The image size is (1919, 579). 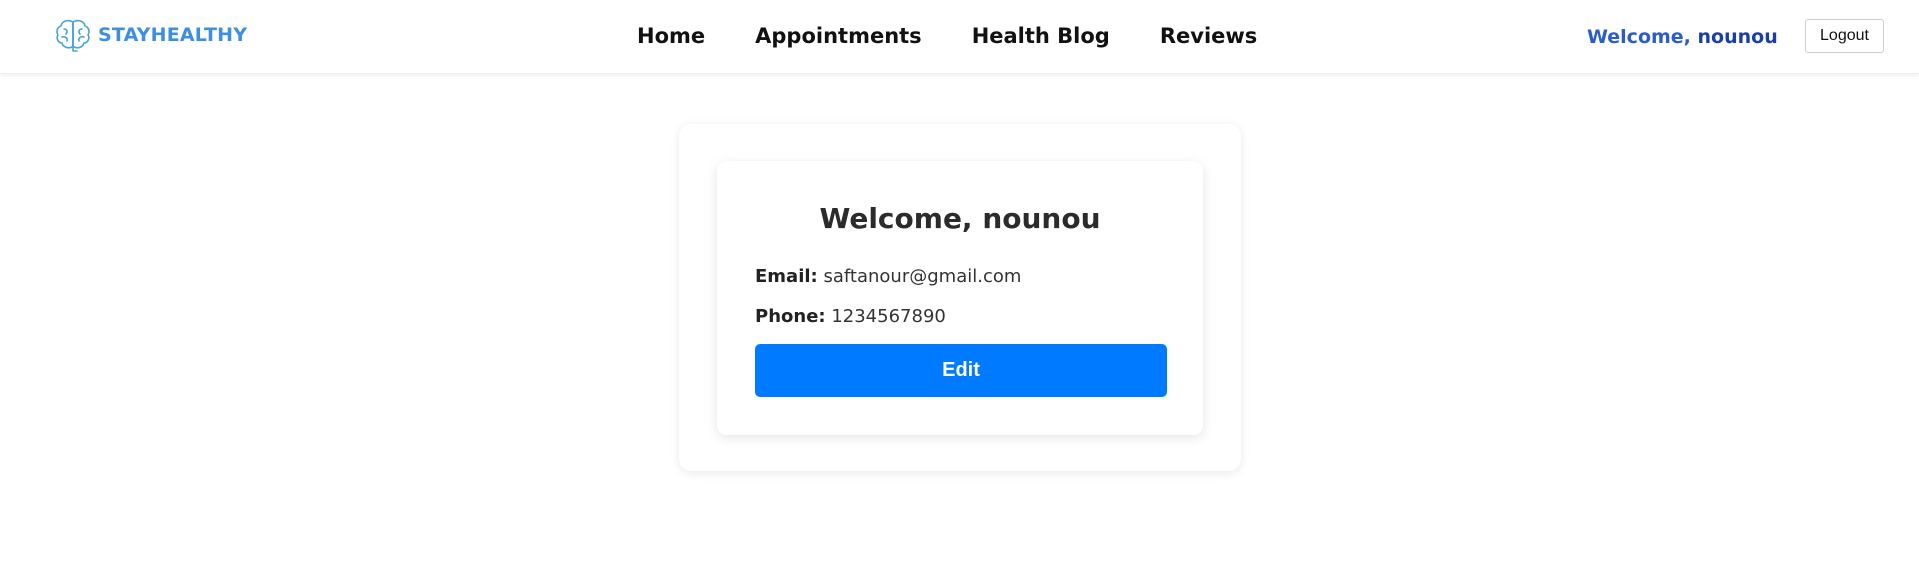 What do you see at coordinates (786, 276) in the screenshot?
I see `email-label: Email:` at bounding box center [786, 276].